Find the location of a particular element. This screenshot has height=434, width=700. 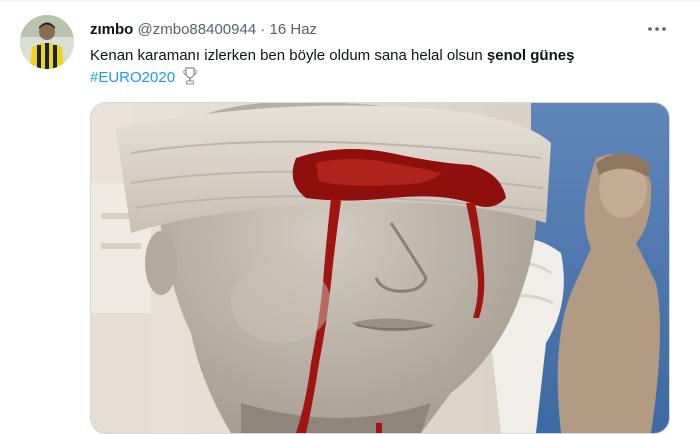

tweet-header: zımbo @zmbo88400944 · 16 Haz is located at coordinates (203, 30).